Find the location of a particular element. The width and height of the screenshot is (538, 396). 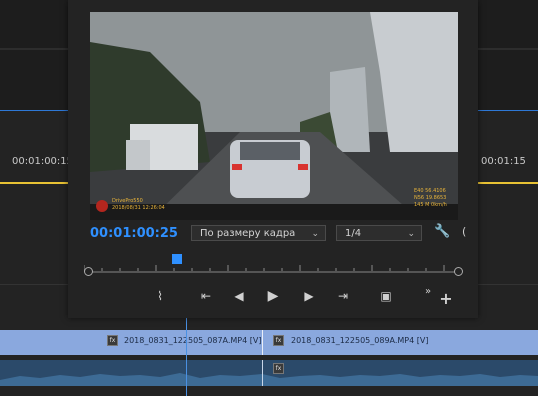

play-icon: ▶ is located at coordinates (273, 296).